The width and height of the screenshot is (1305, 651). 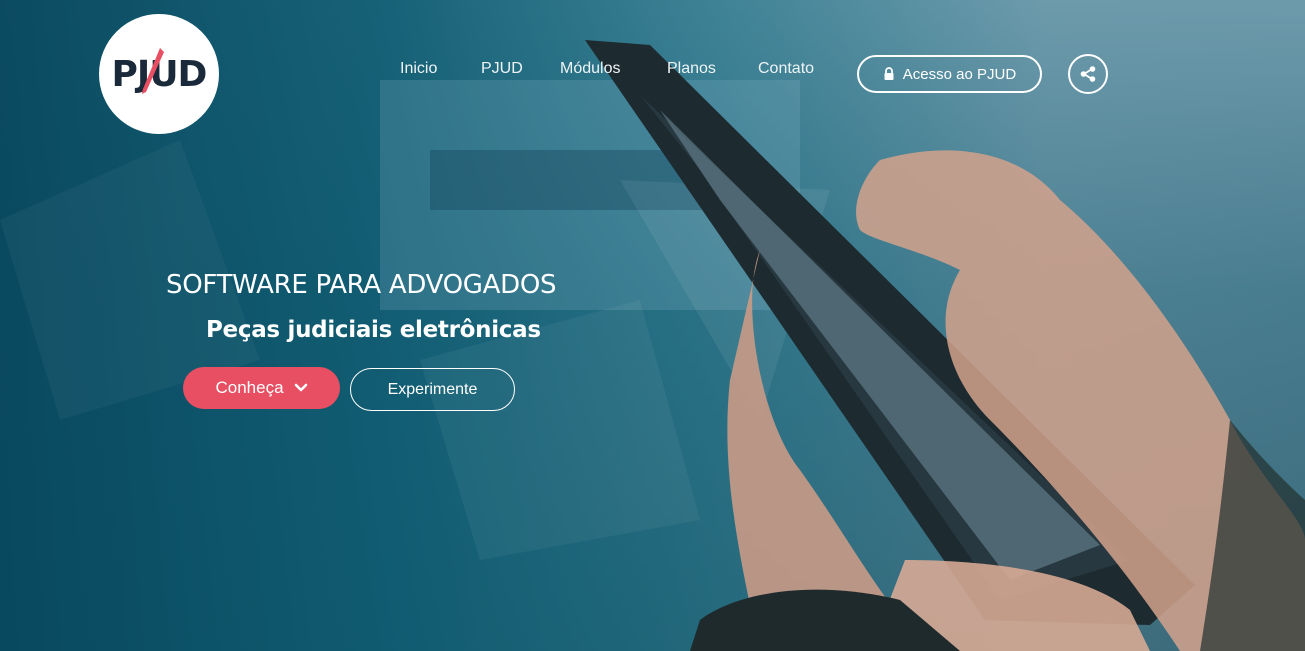 What do you see at coordinates (373, 330) in the screenshot?
I see `hero-subtitle: Peças judiciais eletrônicas` at bounding box center [373, 330].